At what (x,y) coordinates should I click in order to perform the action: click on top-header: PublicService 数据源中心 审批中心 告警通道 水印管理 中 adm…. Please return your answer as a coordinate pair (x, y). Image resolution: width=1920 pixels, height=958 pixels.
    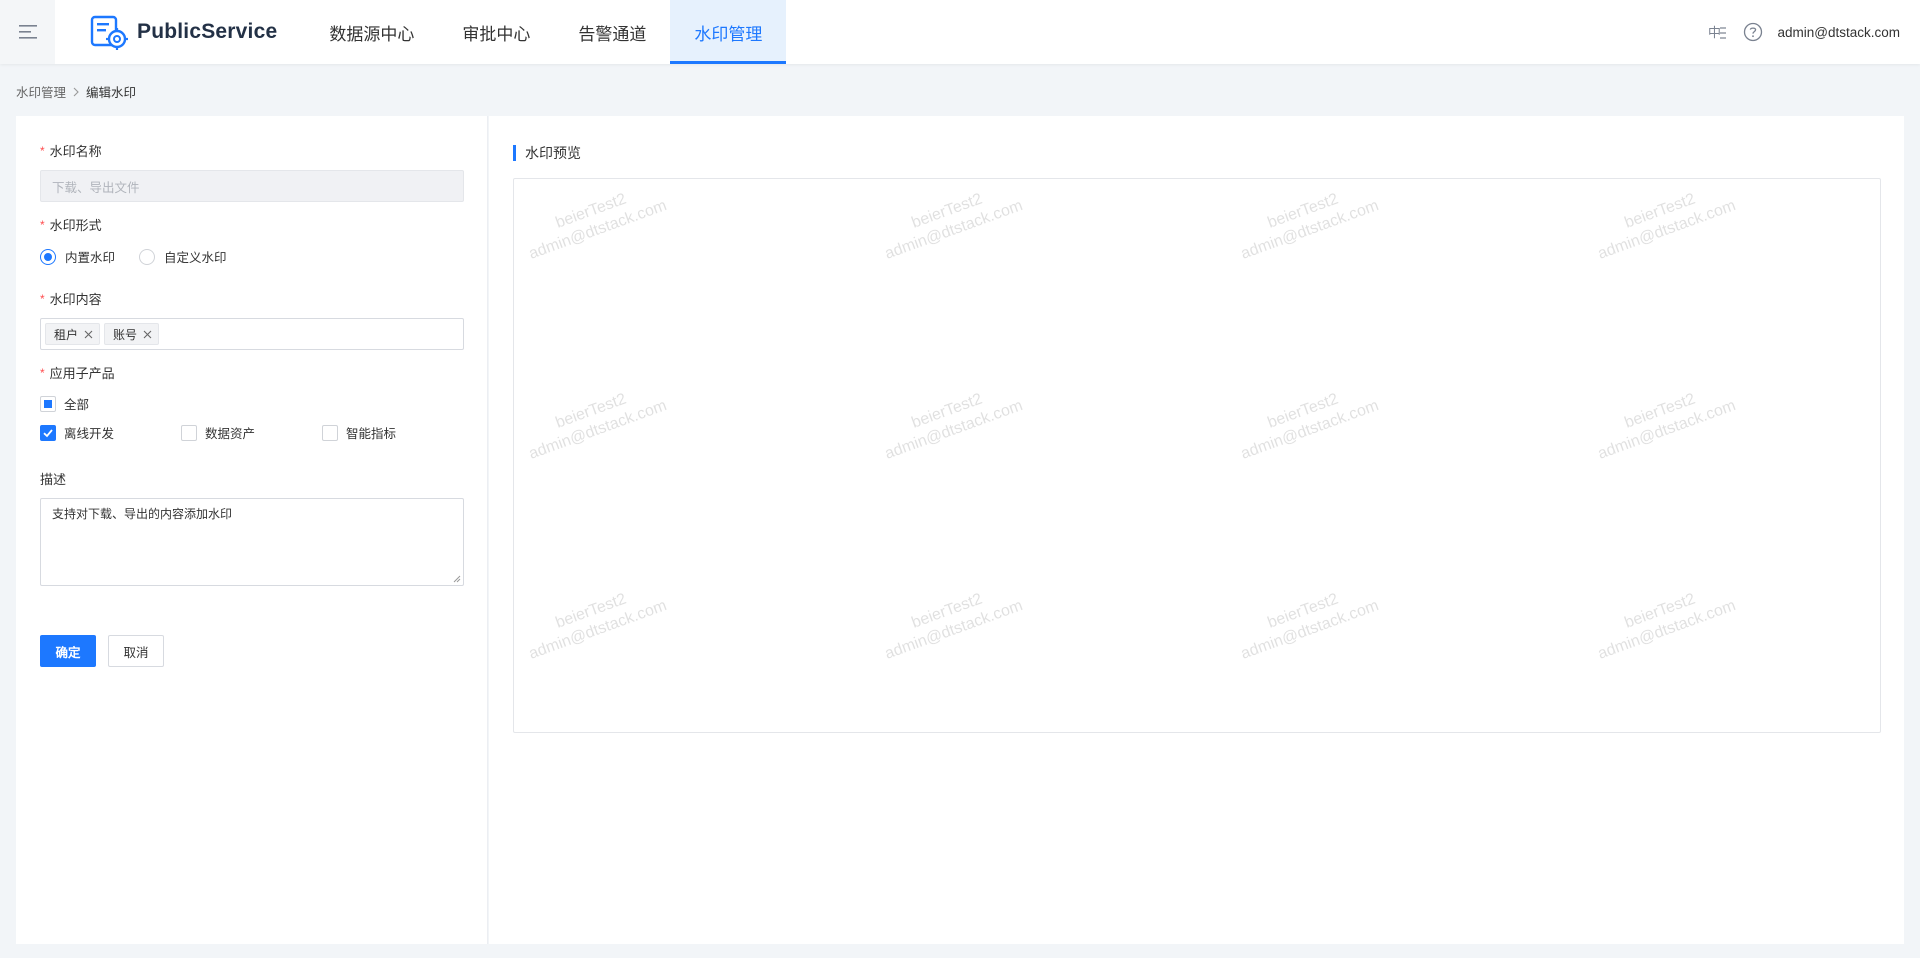
    Looking at the image, I should click on (960, 32).